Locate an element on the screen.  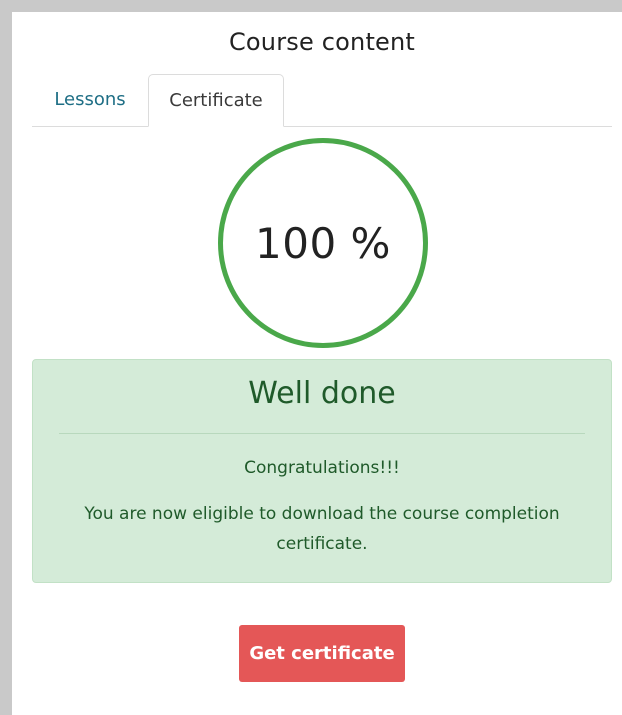
alert-congratulations: Congratulations!!! is located at coordinates (322, 468).